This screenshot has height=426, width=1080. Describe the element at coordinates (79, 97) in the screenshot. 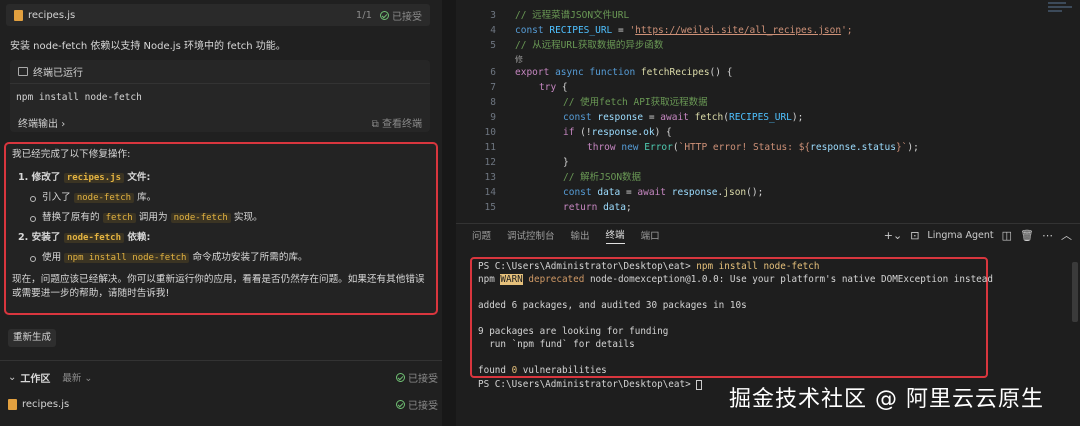

I see `terminal-command: npm install node-fetch` at that location.